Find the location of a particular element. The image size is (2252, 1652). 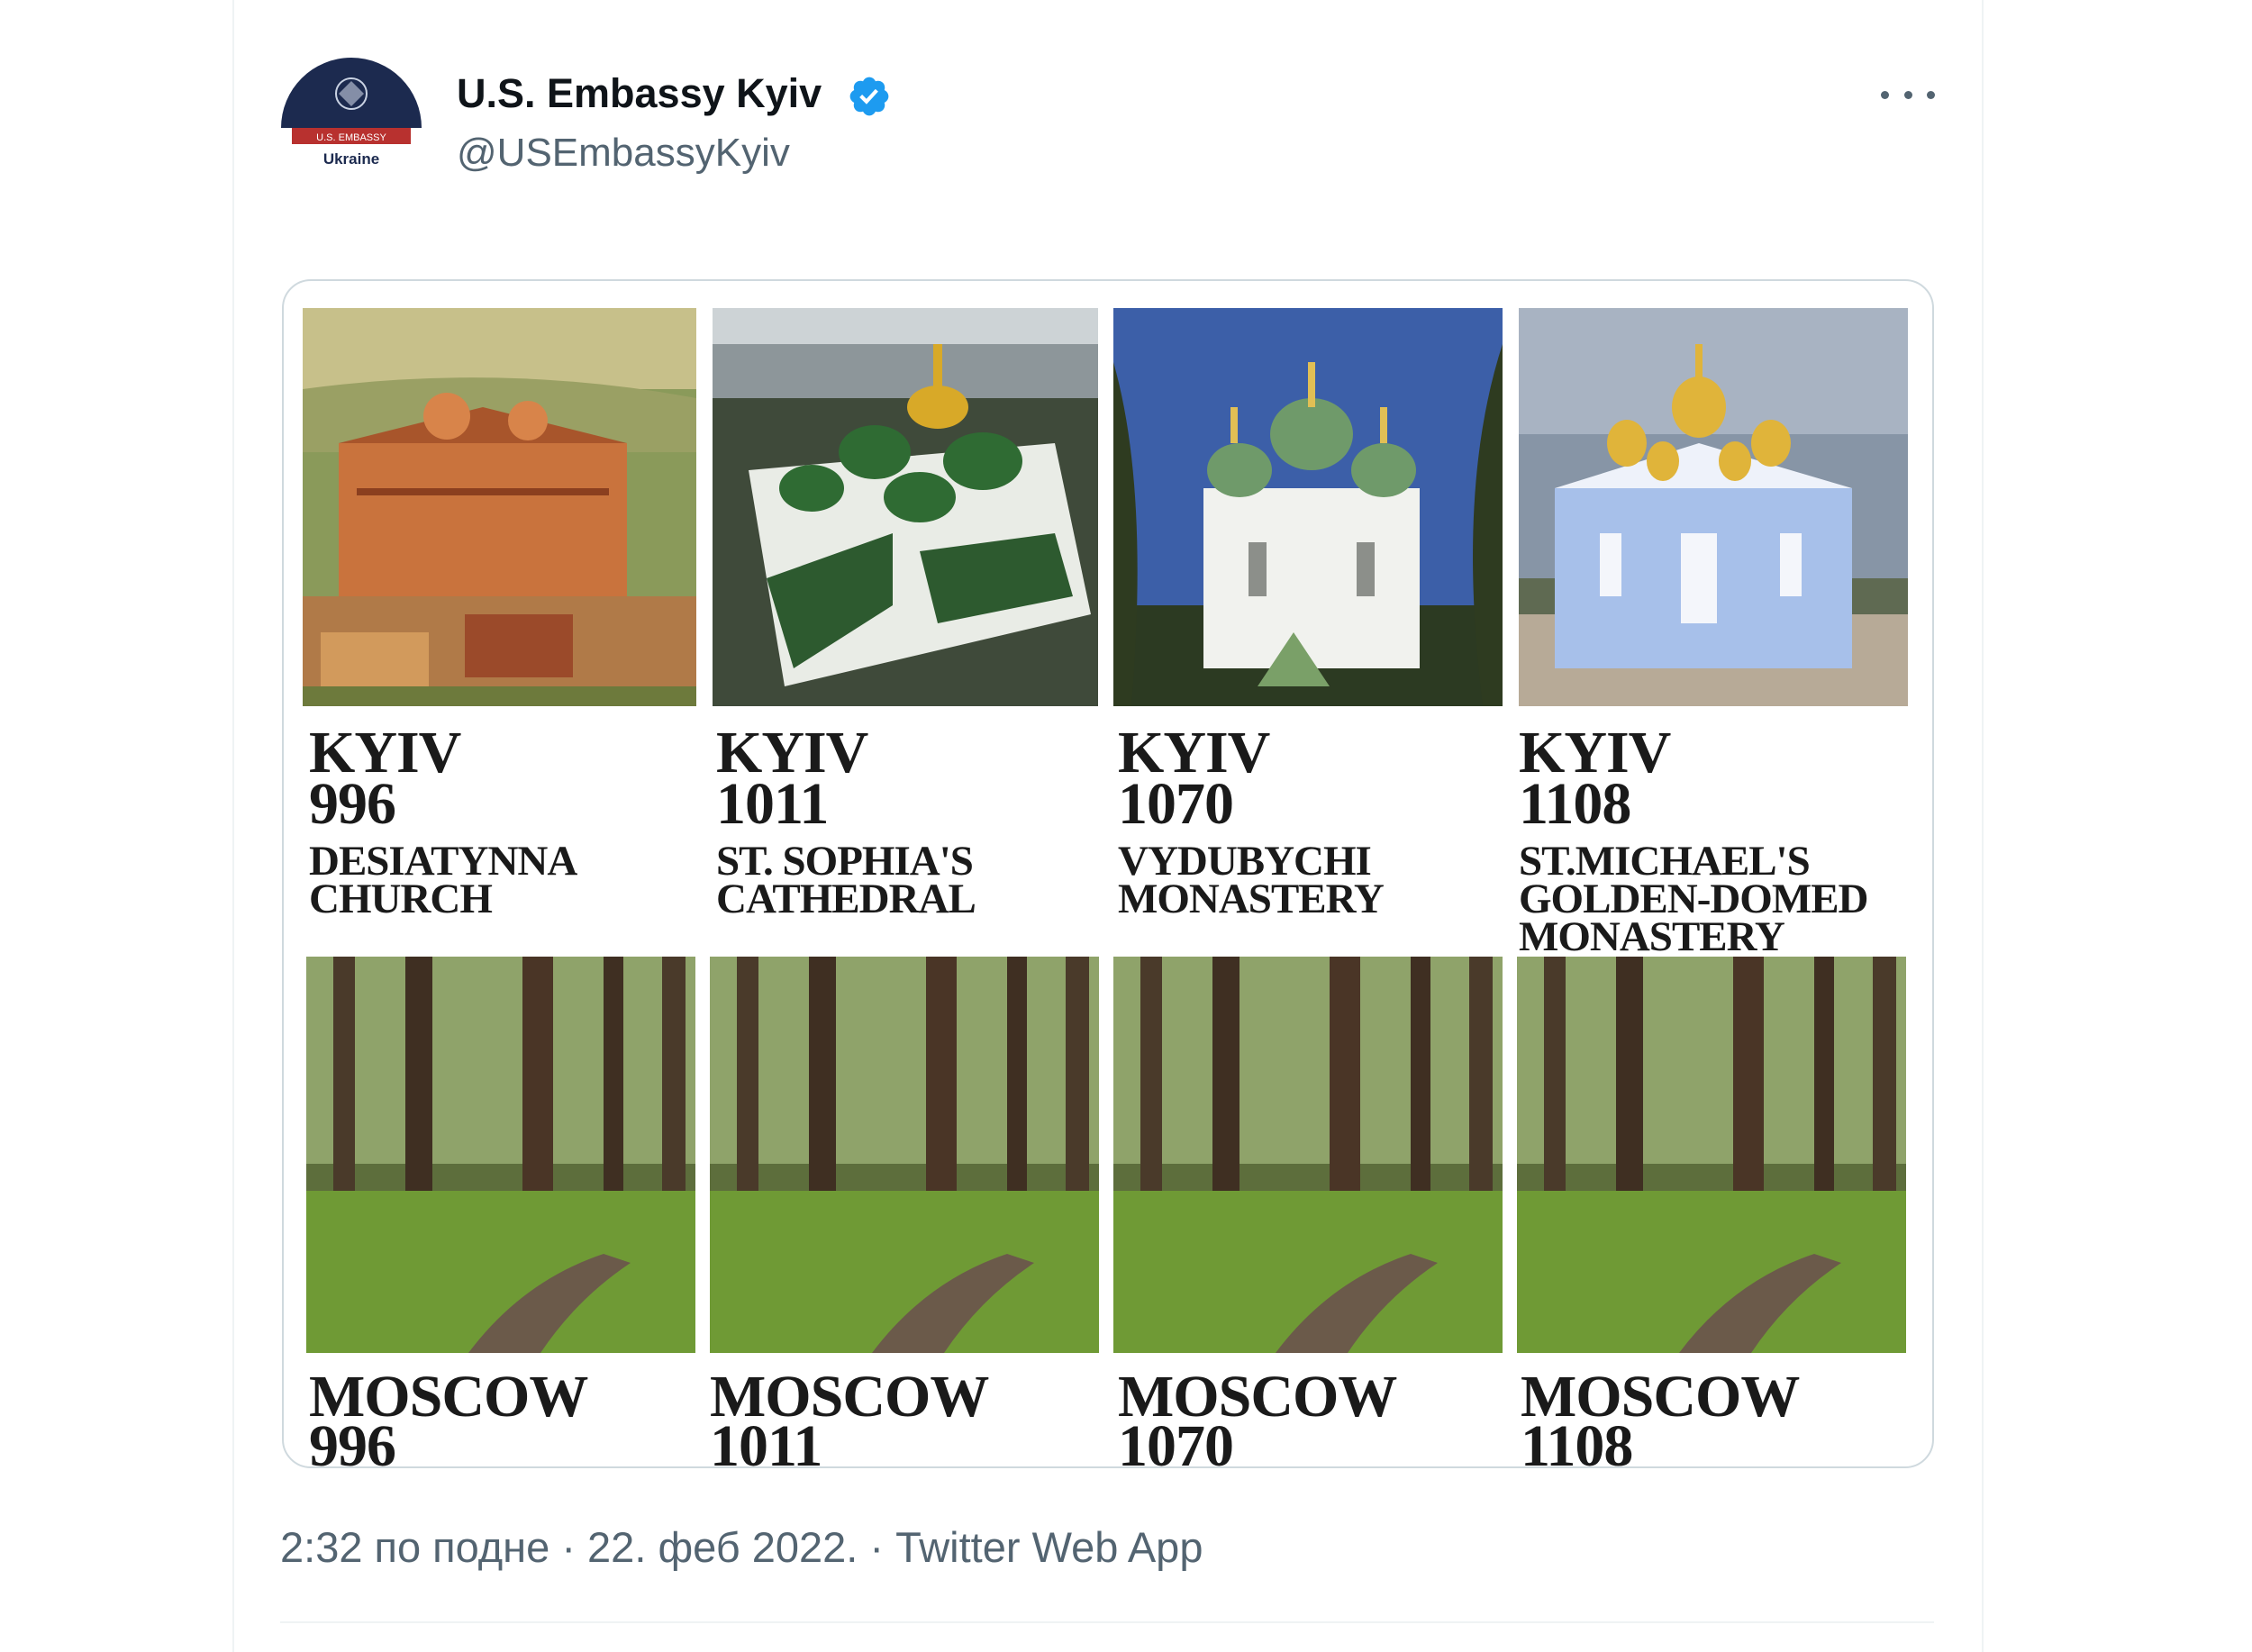

divider is located at coordinates (1107, 1622).